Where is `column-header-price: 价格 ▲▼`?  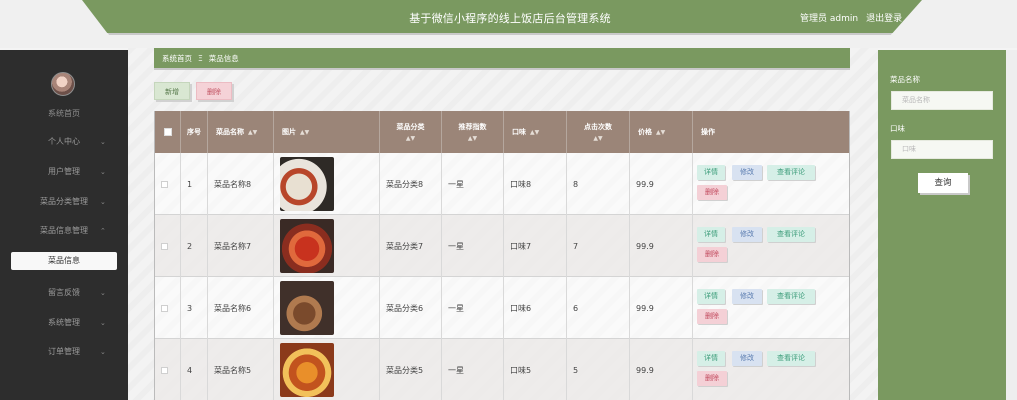
column-header-price: 价格 ▲▼ is located at coordinates (661, 132).